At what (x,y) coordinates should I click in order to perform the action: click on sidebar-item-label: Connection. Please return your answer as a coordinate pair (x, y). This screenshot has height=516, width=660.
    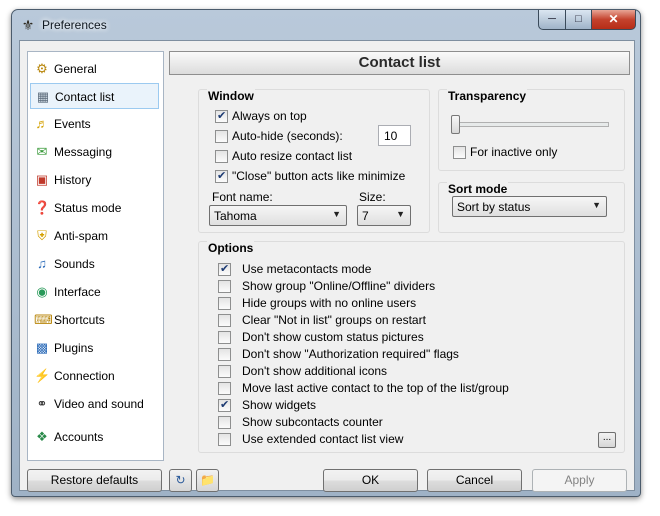
    Looking at the image, I should click on (84, 376).